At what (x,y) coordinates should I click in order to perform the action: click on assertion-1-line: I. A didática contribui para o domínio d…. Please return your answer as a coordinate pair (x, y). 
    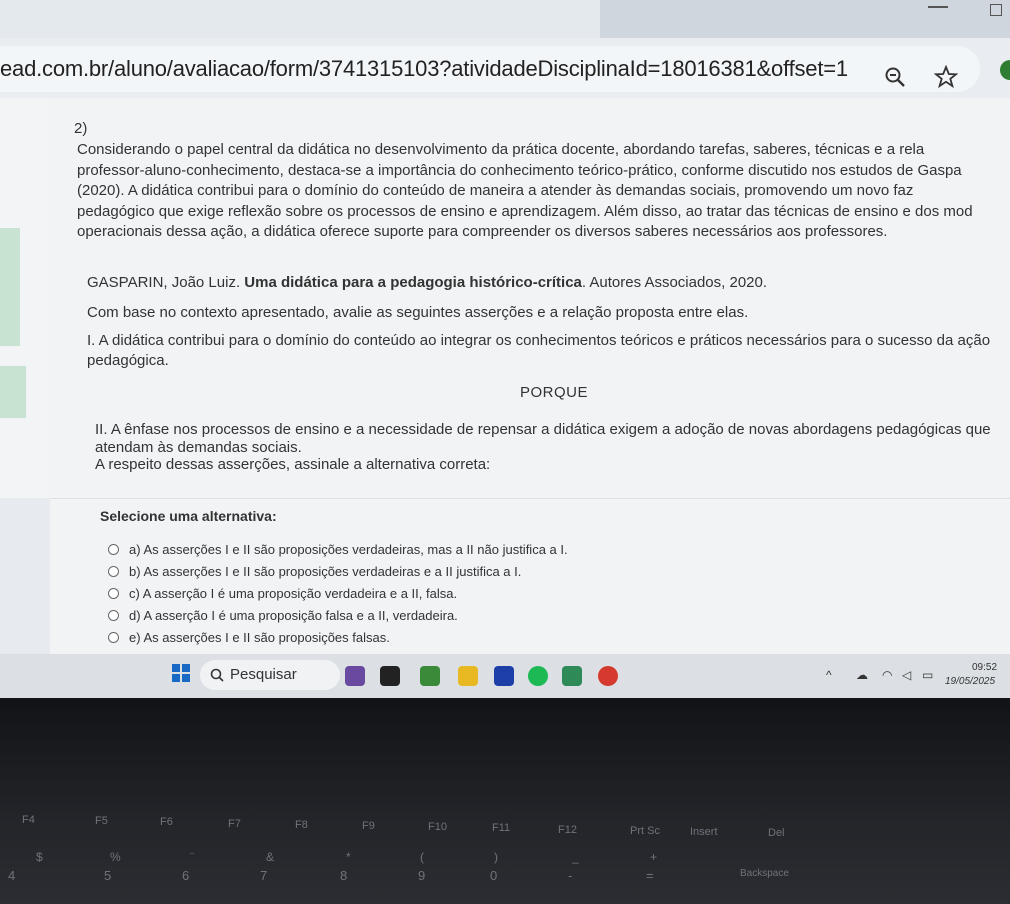
    Looking at the image, I should click on (539, 340).